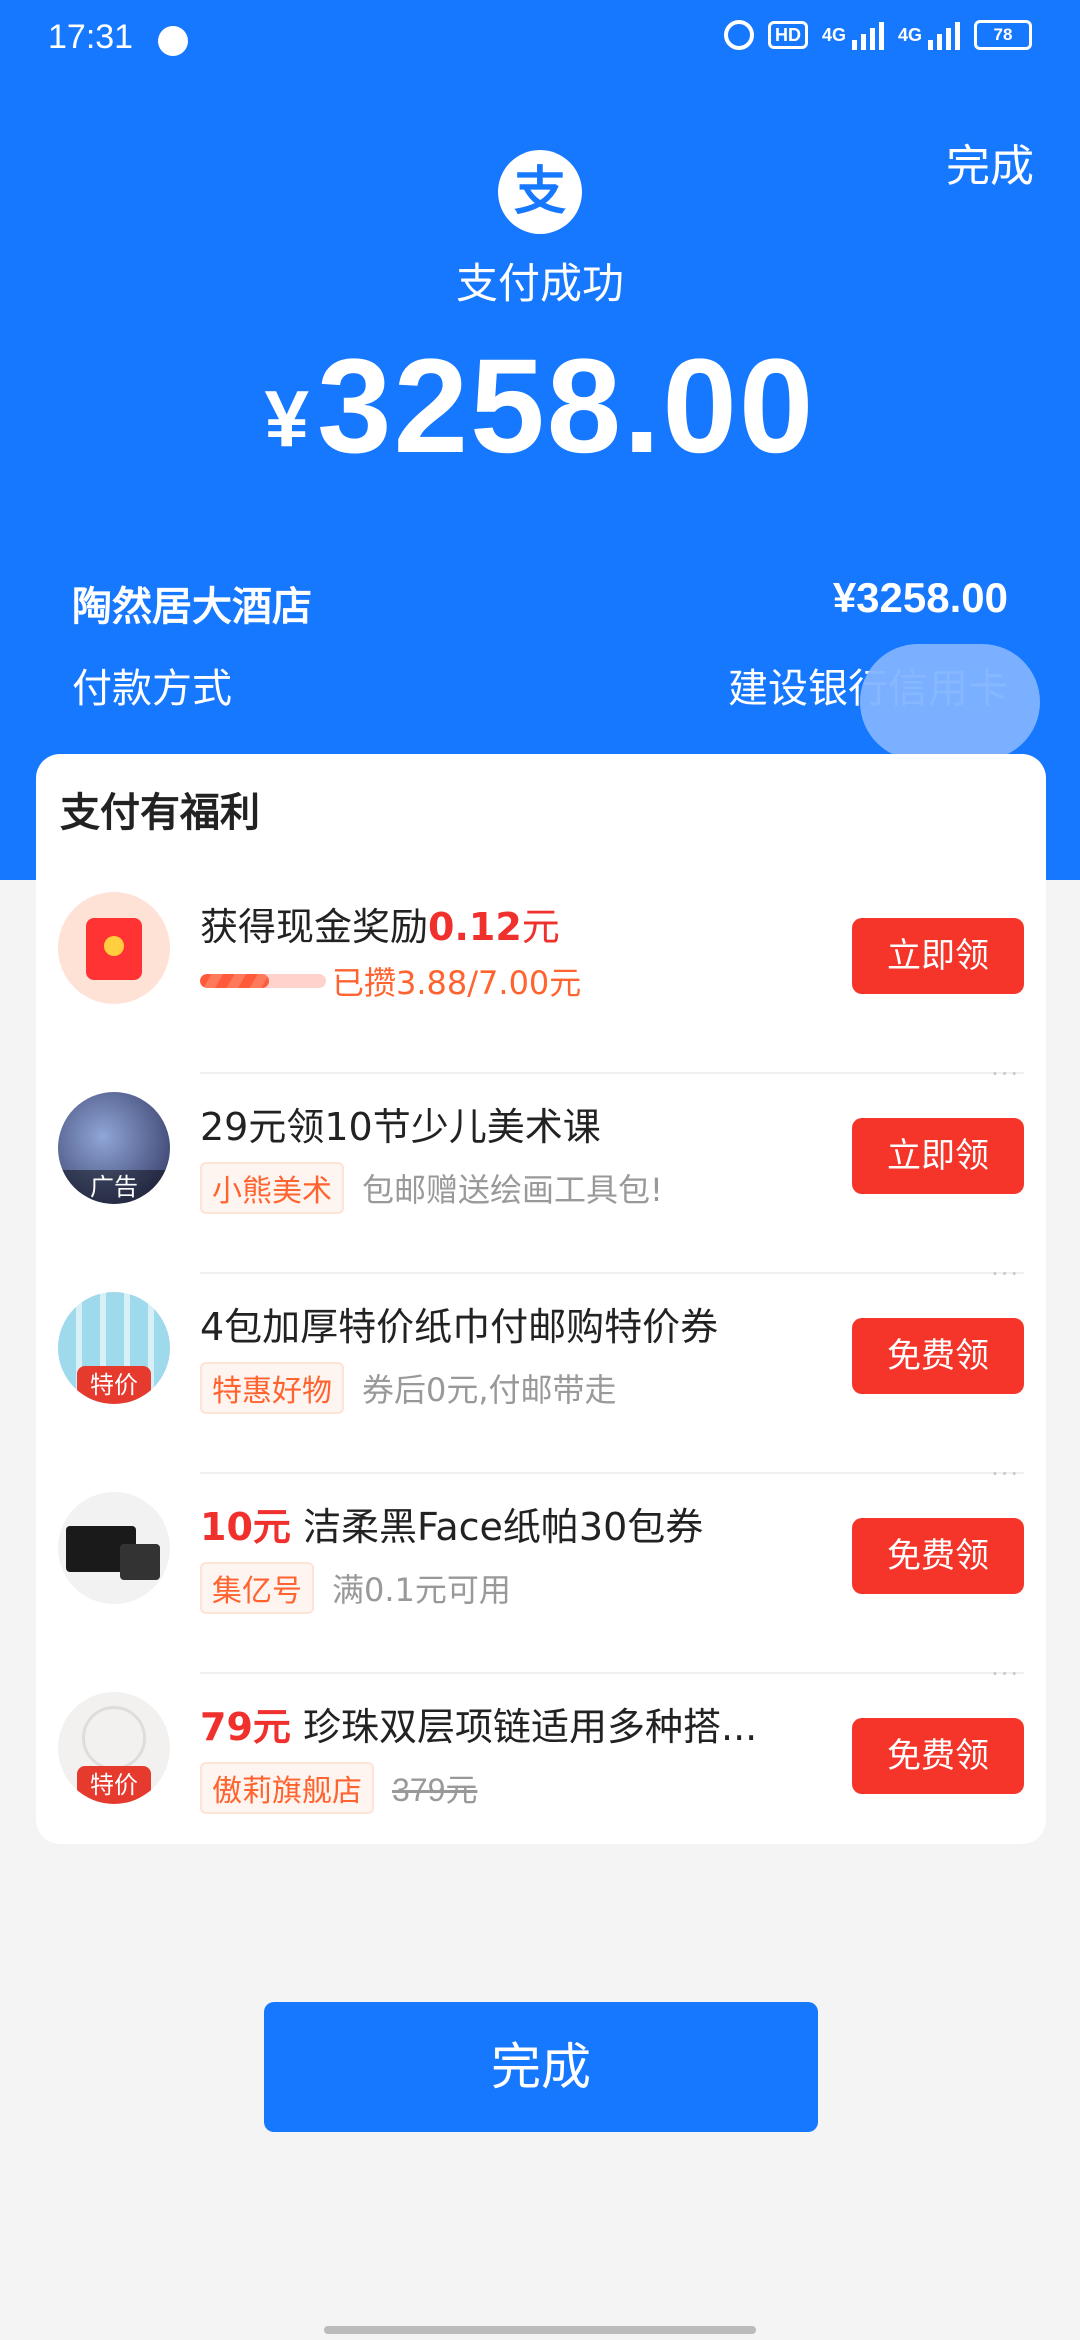  I want to click on tissue-thumbnail: 特价, so click(114, 1348).